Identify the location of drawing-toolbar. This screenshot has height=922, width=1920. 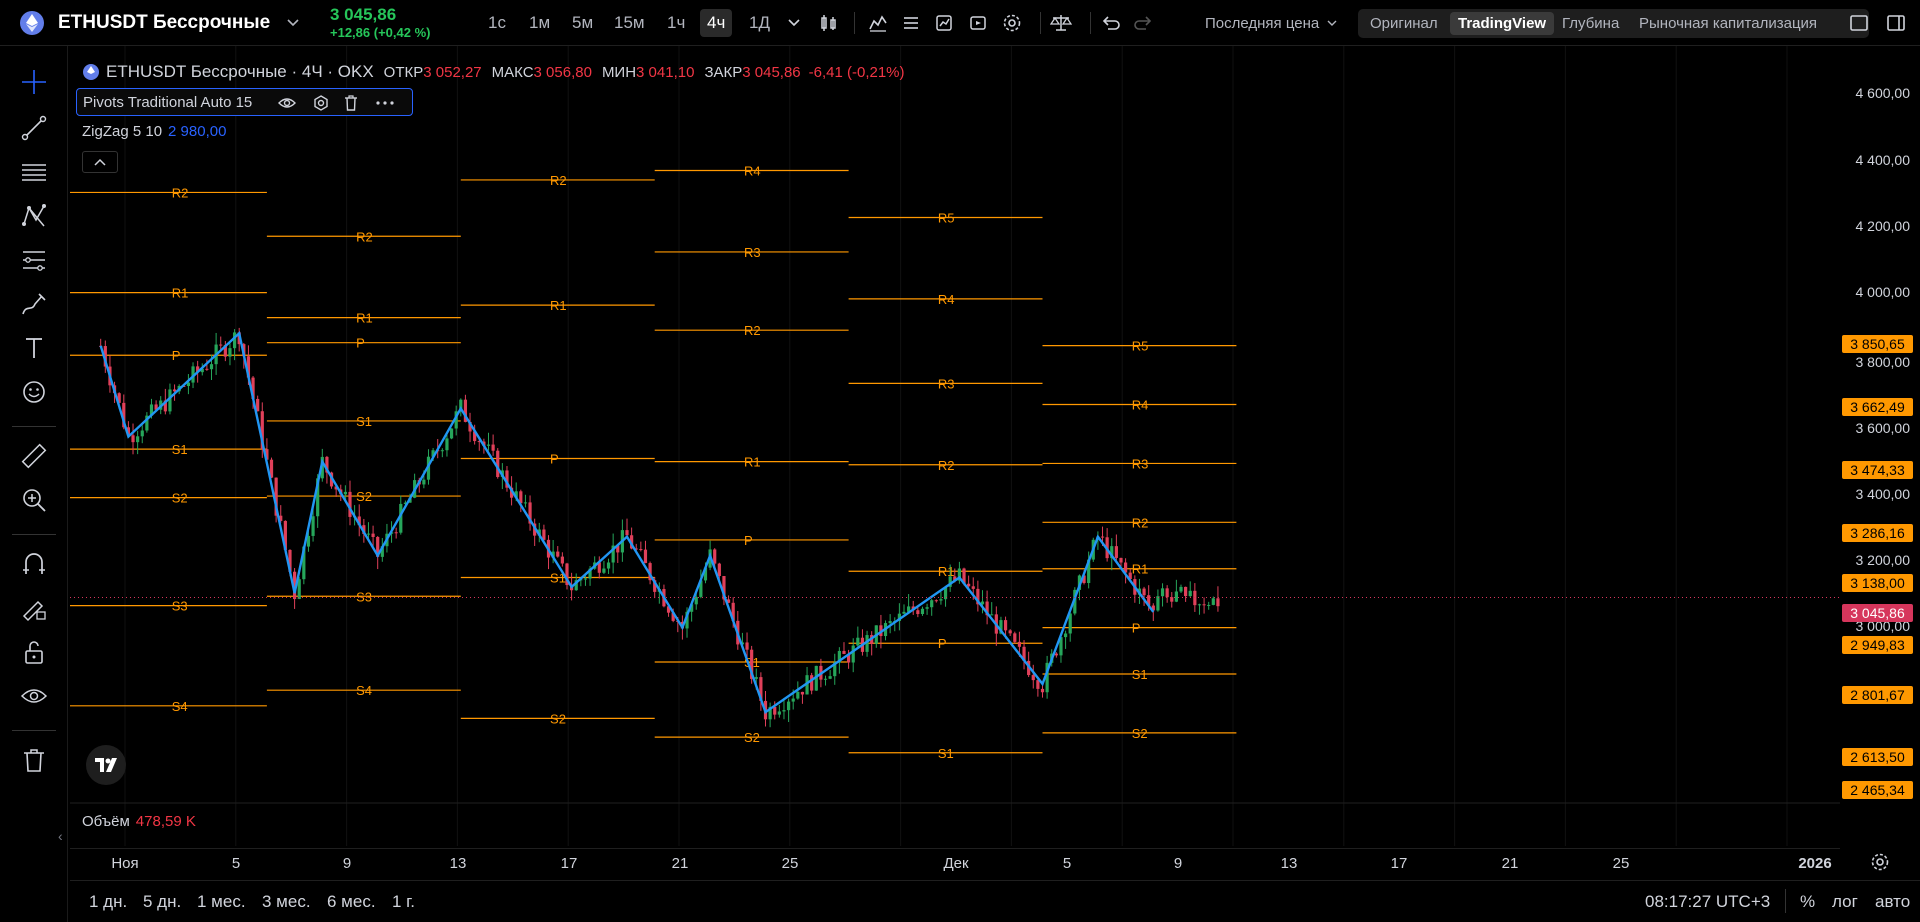
(34, 484).